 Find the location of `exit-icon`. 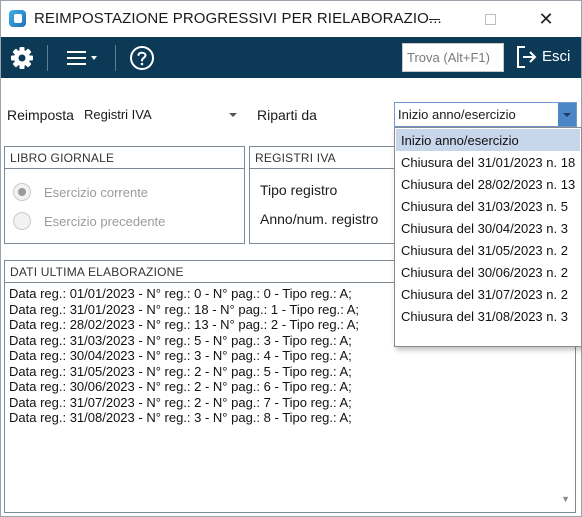

exit-icon is located at coordinates (527, 57).